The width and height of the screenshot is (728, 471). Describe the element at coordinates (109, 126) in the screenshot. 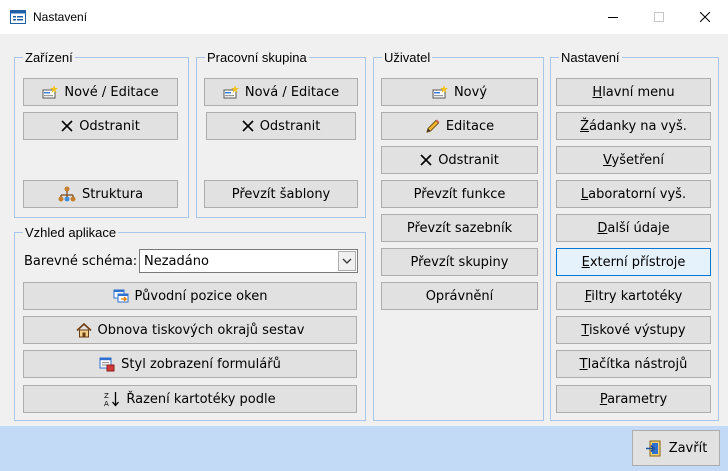

I see `zarizeni-remove-label: Odstranit` at that location.